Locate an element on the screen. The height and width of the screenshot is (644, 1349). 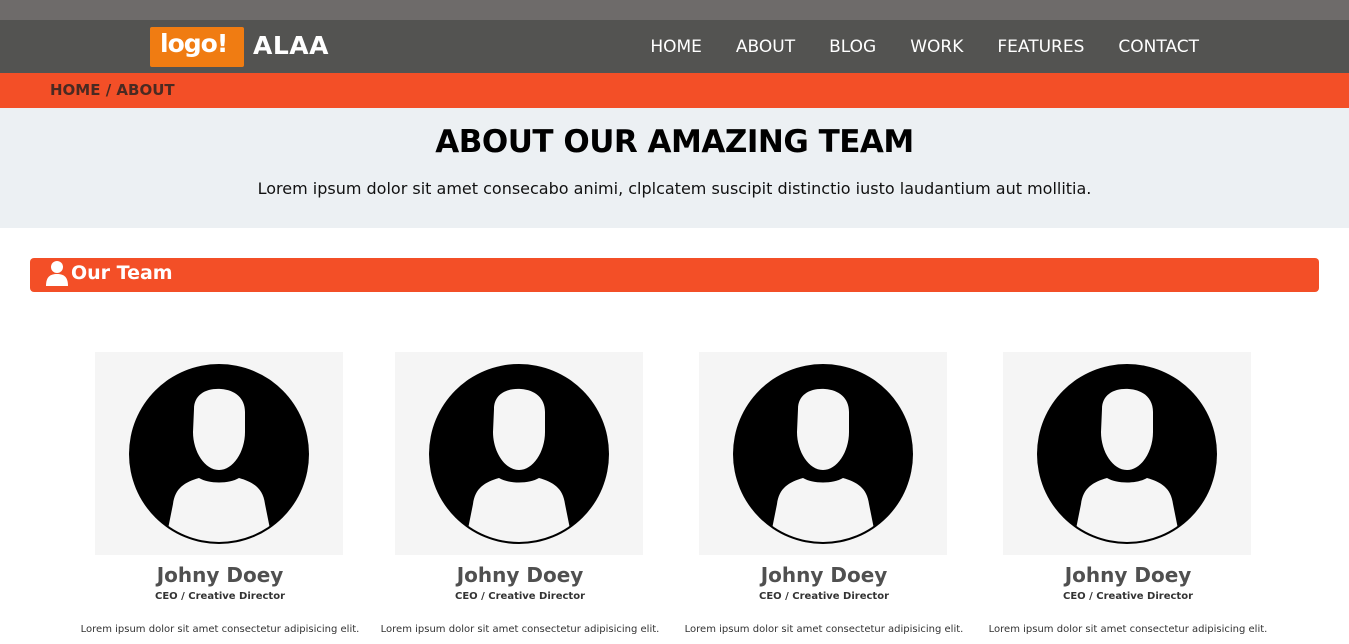
nav-about: ABOUT is located at coordinates (765, 47).